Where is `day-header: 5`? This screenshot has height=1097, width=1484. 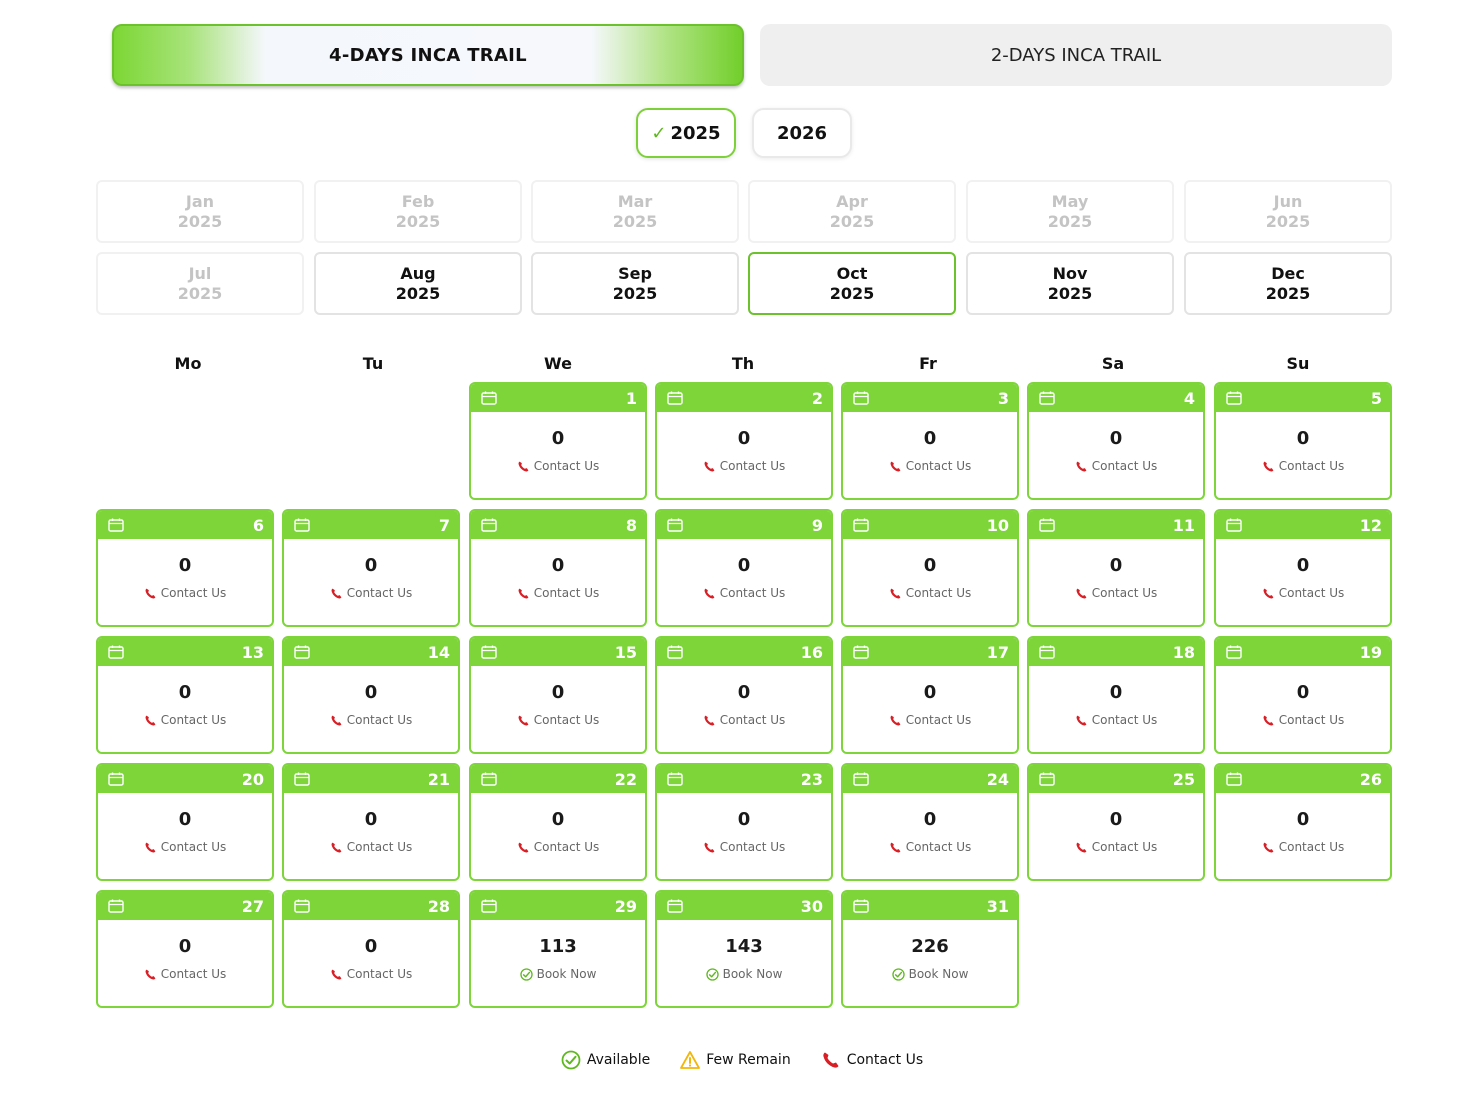 day-header: 5 is located at coordinates (1303, 398).